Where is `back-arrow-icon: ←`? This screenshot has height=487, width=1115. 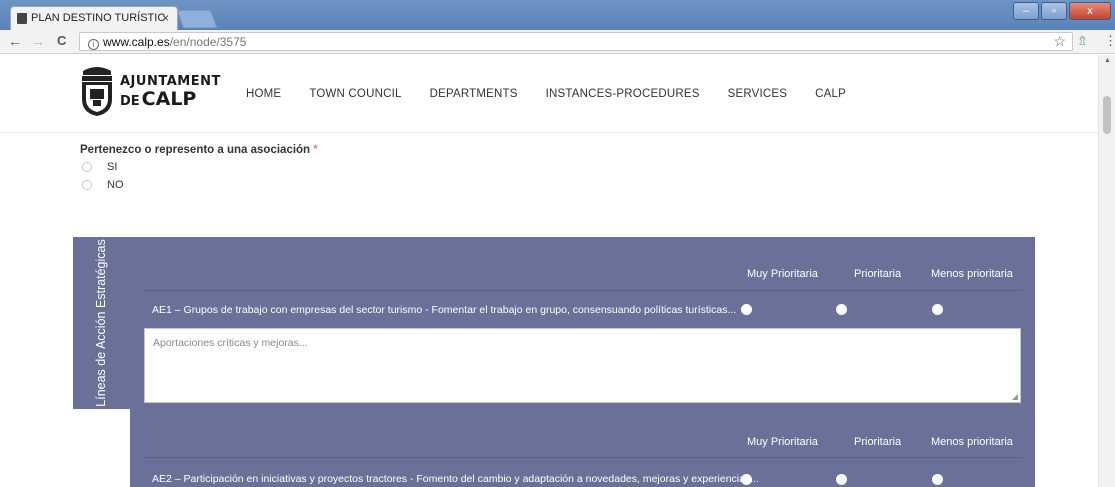 back-arrow-icon: ← is located at coordinates (15, 41).